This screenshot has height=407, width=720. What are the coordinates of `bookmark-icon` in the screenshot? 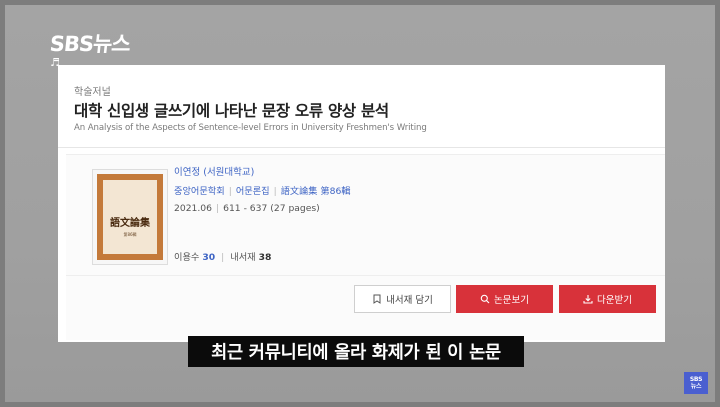 It's located at (377, 299).